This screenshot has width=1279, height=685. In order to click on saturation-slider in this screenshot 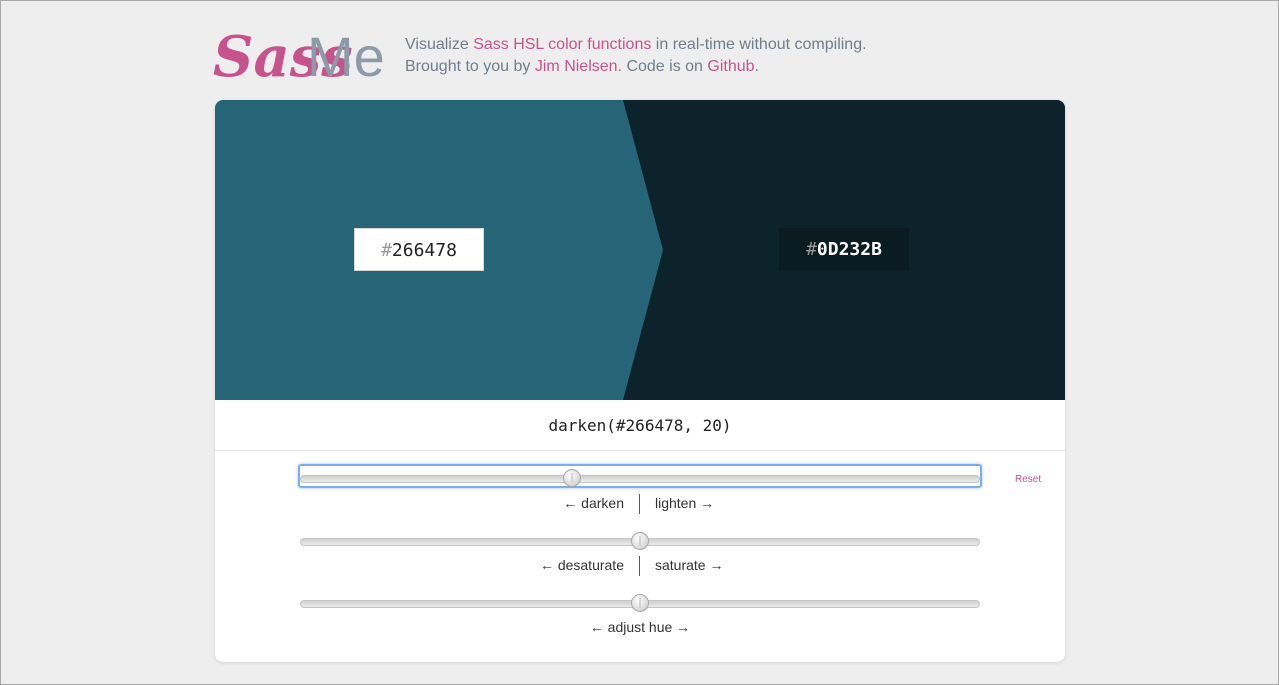, I will do `click(640, 541)`.